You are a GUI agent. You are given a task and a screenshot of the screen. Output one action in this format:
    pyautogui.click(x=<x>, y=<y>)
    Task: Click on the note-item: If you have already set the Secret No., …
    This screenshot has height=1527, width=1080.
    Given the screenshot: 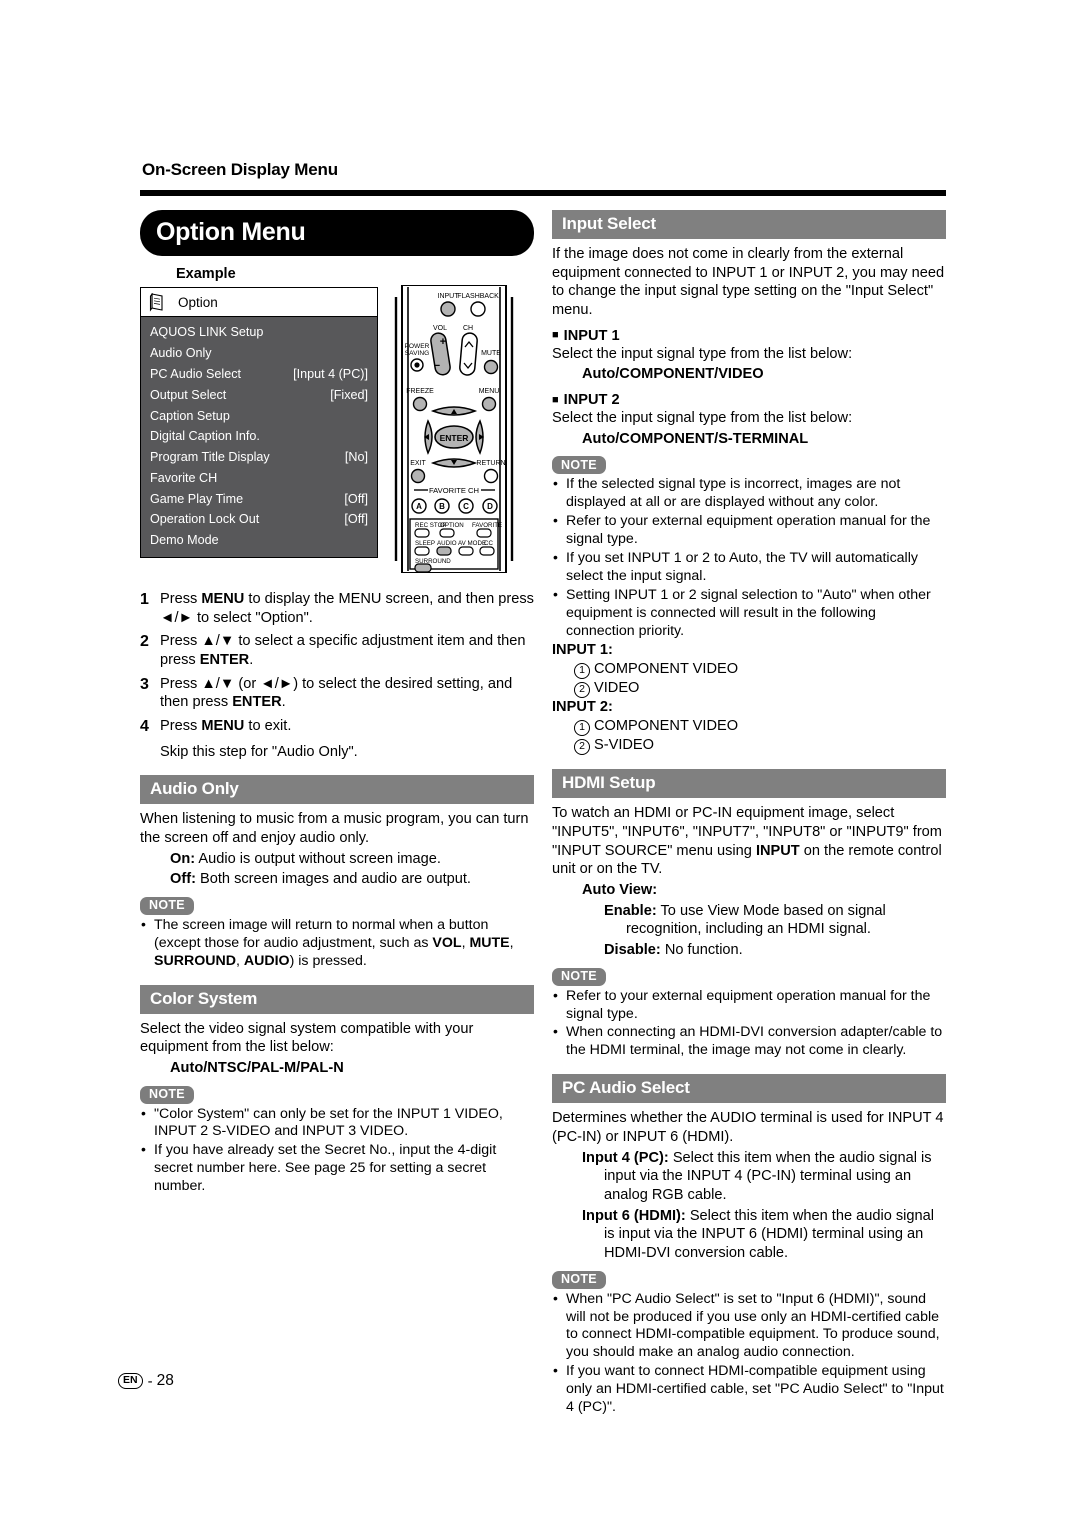 What is the action you would take?
    pyautogui.click(x=337, y=1168)
    